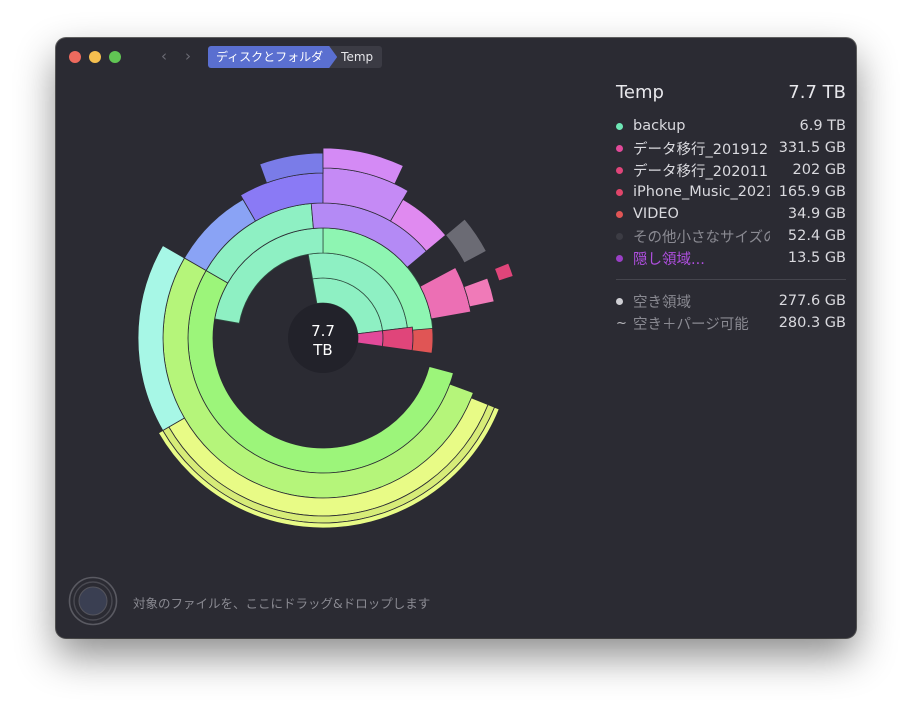  What do you see at coordinates (282, 603) in the screenshot?
I see `drop-hint: 対象のファイルを、ここにドラッグ&ドロップします` at bounding box center [282, 603].